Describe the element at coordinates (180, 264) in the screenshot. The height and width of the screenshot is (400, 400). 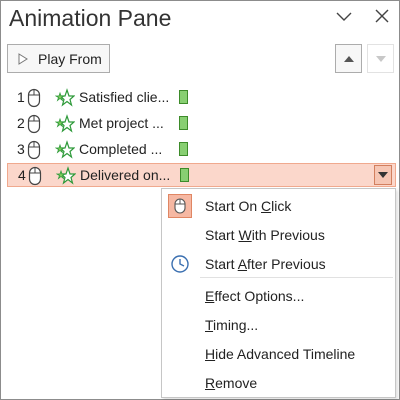
I see `clock-icon` at that location.